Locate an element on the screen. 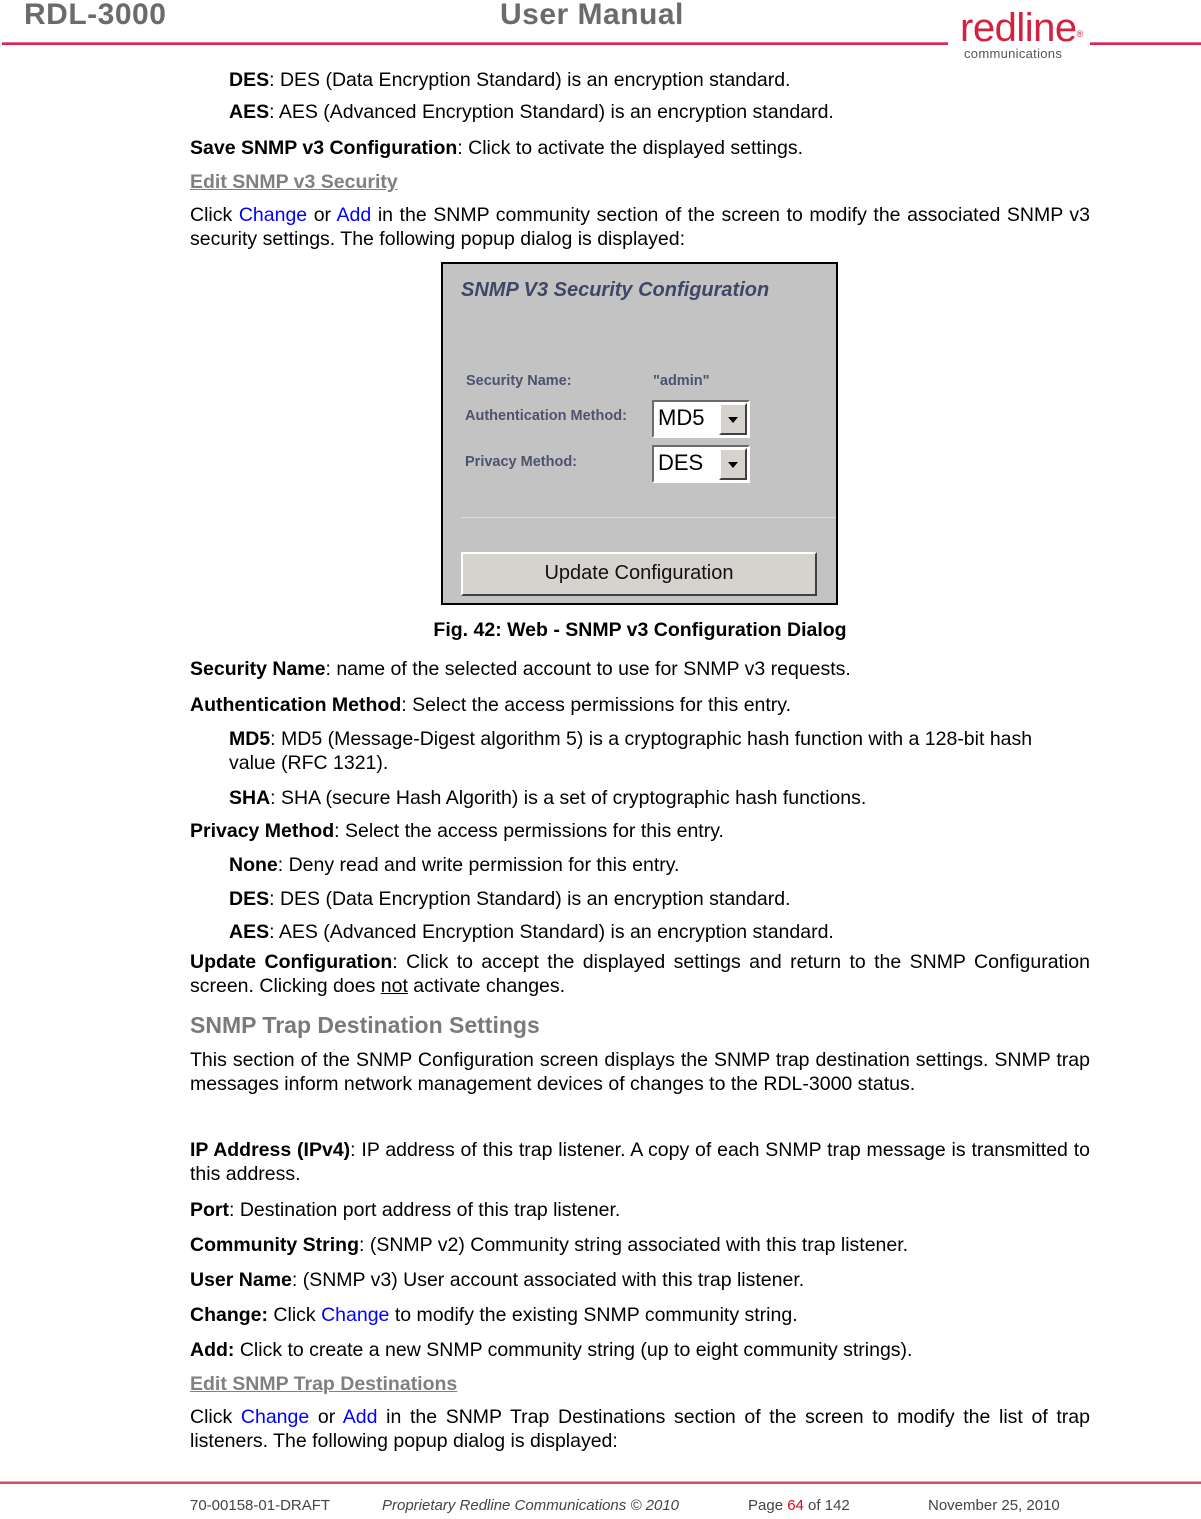 The height and width of the screenshot is (1519, 1201). footer-rule is located at coordinates (600, 1482).